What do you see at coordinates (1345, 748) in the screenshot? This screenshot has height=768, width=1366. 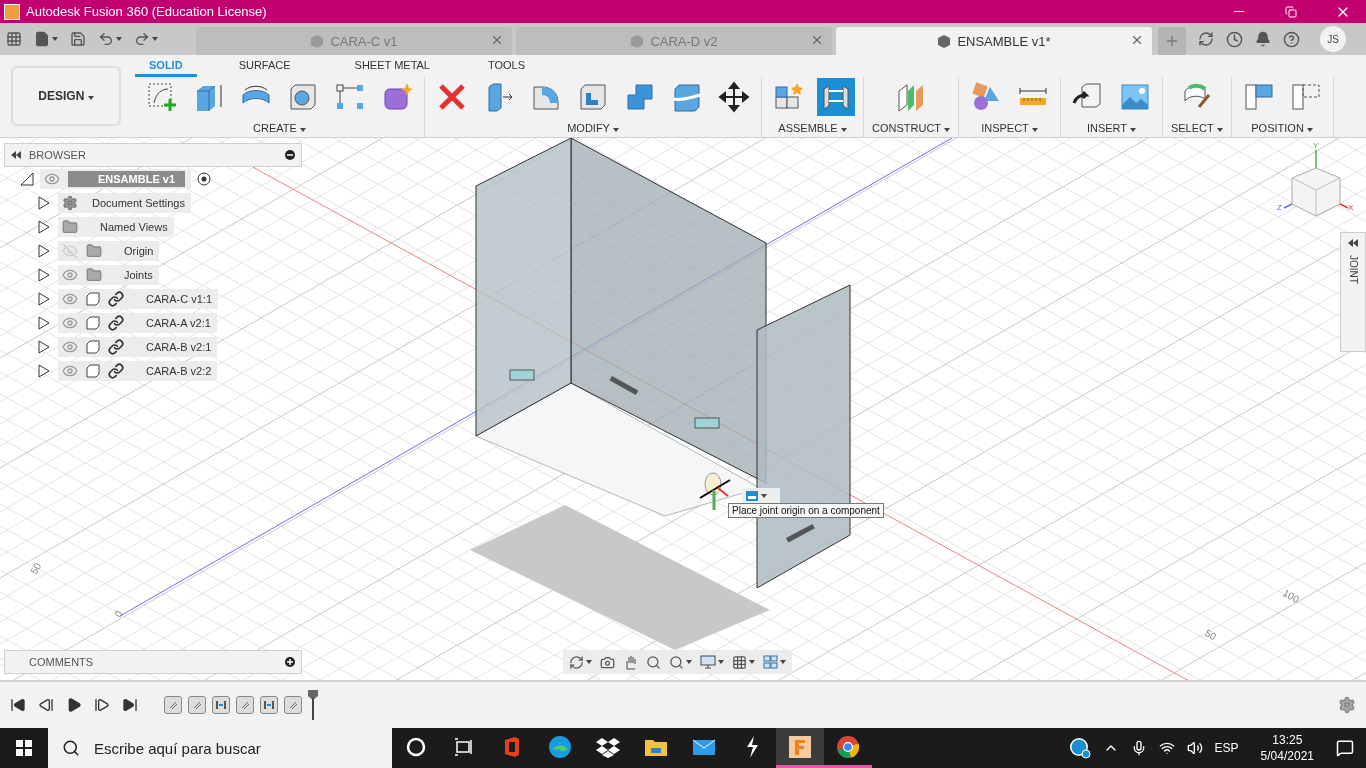 I see `notifications-icon` at bounding box center [1345, 748].